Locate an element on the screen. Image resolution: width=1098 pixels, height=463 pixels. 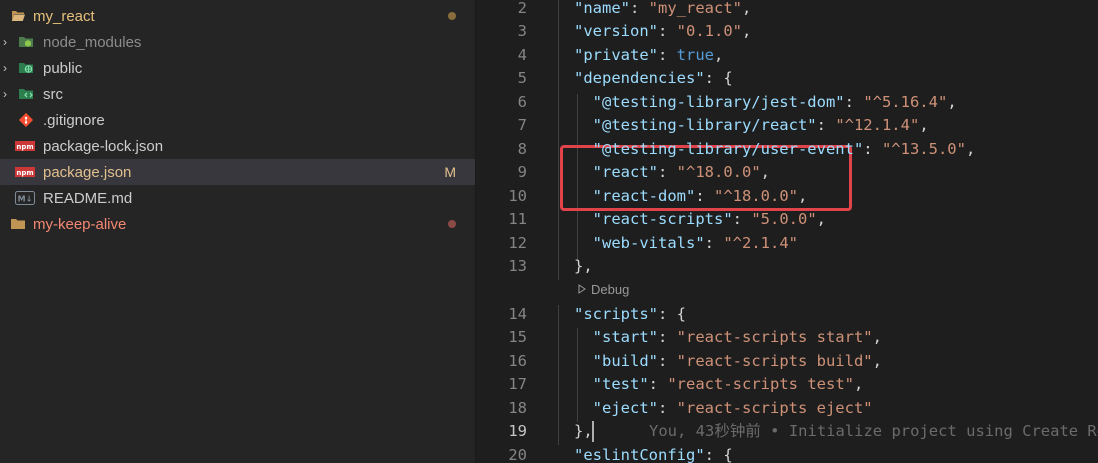
code-token: "react-dom" is located at coordinates (644, 196).